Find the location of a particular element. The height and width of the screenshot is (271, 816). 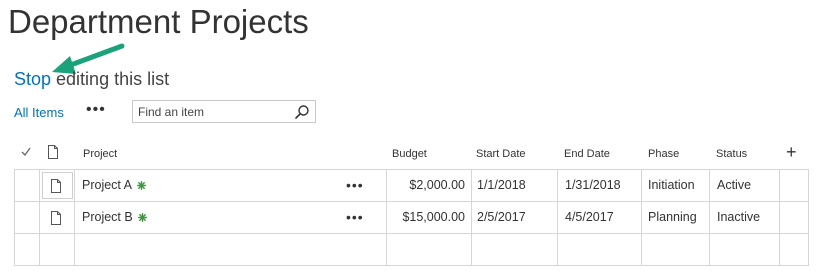

new-item-row is located at coordinates (412, 250).